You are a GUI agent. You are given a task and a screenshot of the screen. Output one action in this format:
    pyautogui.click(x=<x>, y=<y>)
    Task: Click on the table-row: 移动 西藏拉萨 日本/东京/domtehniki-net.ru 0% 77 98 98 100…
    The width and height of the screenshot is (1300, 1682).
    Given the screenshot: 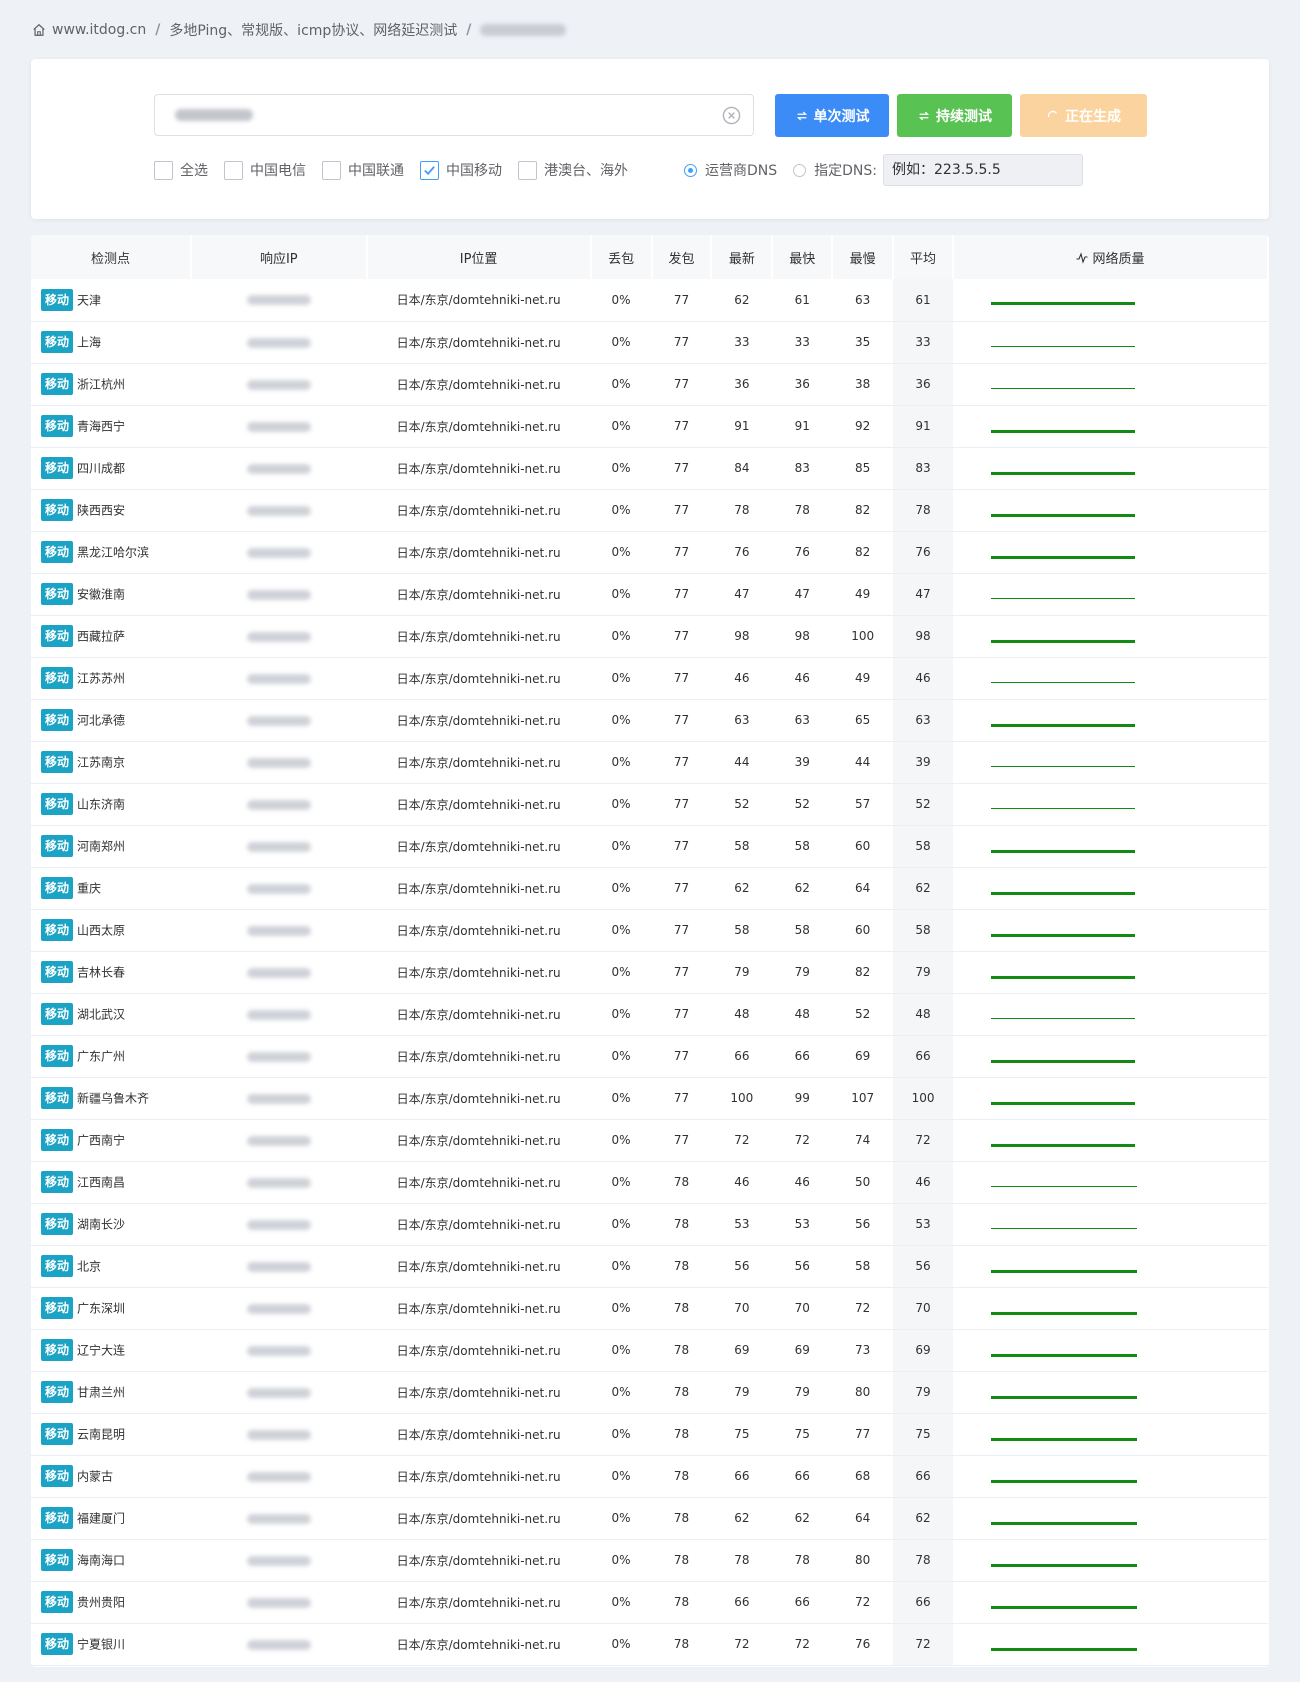 What is the action you would take?
    pyautogui.click(x=649, y=636)
    